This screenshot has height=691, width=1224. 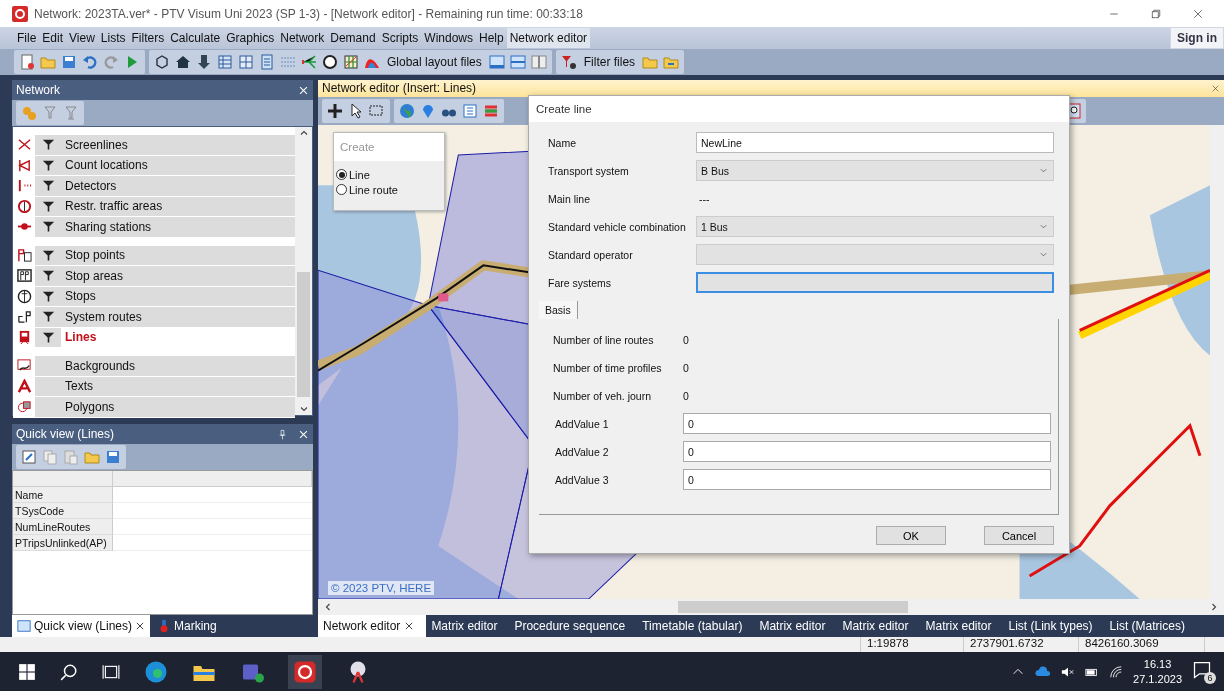 What do you see at coordinates (448, 38) in the screenshot?
I see `menu-item: Windows` at bounding box center [448, 38].